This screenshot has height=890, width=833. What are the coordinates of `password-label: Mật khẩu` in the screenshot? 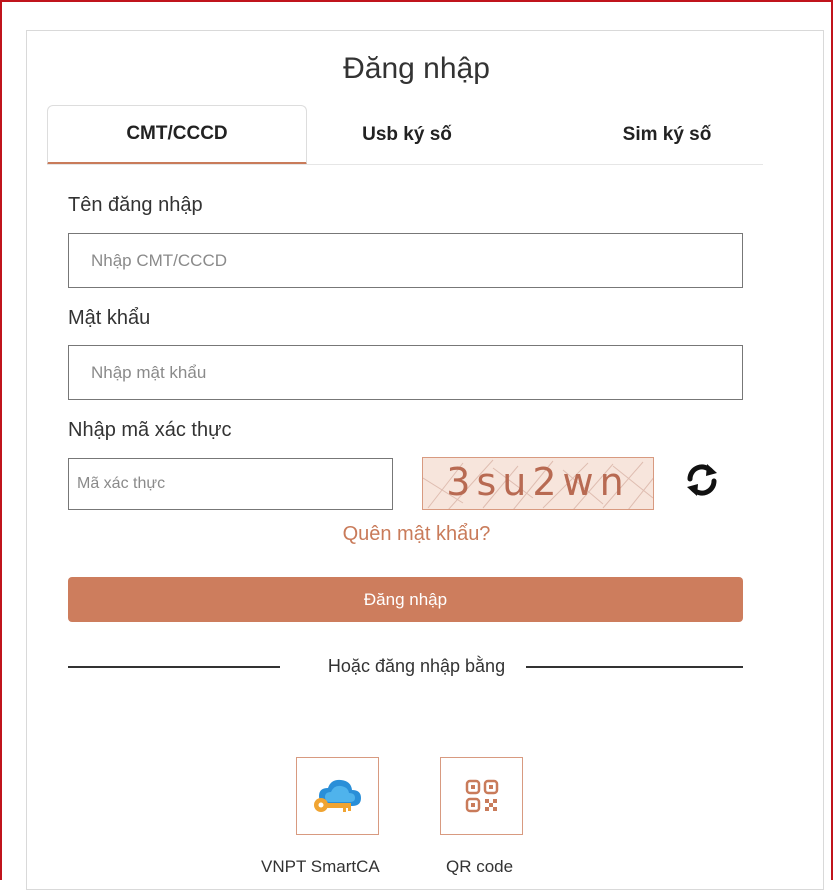 It's located at (109, 318).